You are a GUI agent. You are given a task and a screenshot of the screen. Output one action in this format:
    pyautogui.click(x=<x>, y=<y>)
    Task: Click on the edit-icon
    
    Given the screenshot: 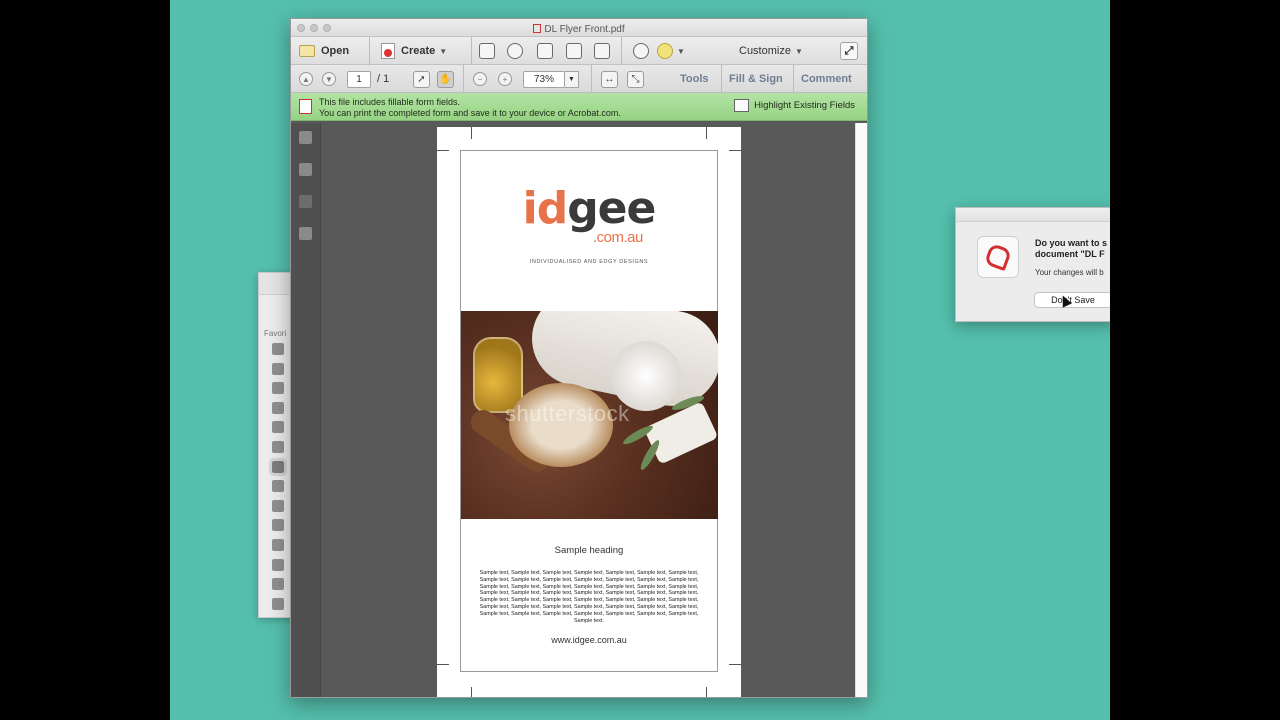 What is the action you would take?
    pyautogui.click(x=574, y=51)
    